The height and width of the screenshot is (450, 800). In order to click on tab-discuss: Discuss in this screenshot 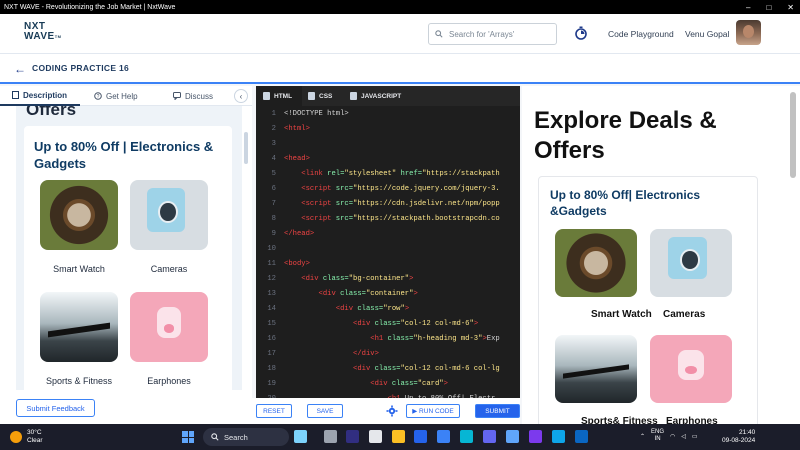, I will do `click(193, 96)`.